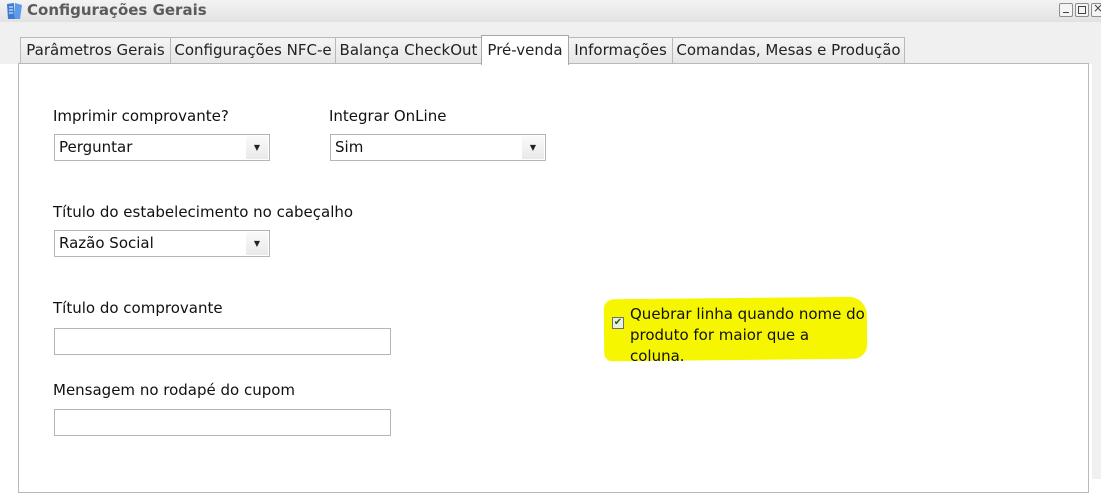  I want to click on title-bar: Configurações Gerais, so click(550, 11).